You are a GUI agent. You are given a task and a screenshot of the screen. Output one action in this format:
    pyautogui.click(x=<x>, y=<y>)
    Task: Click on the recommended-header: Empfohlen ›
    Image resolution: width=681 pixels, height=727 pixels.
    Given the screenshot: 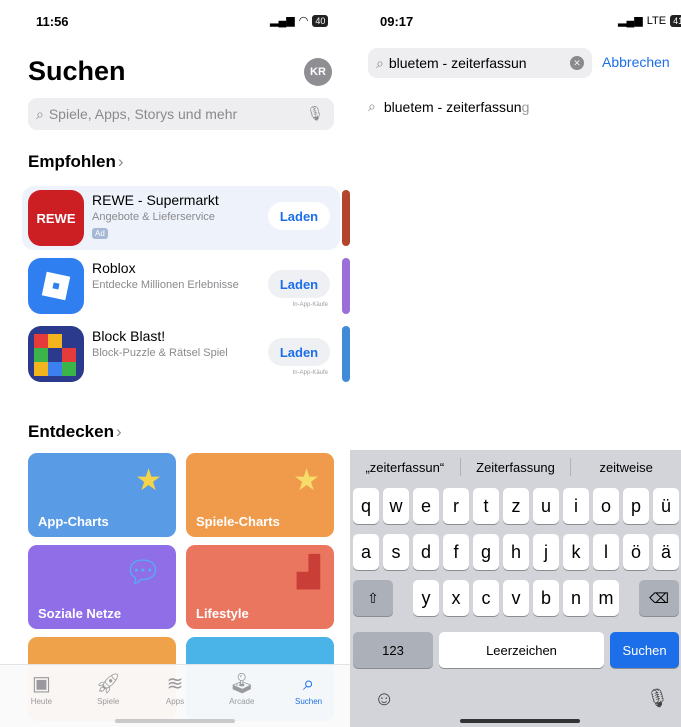 What is the action you would take?
    pyautogui.click(x=76, y=162)
    